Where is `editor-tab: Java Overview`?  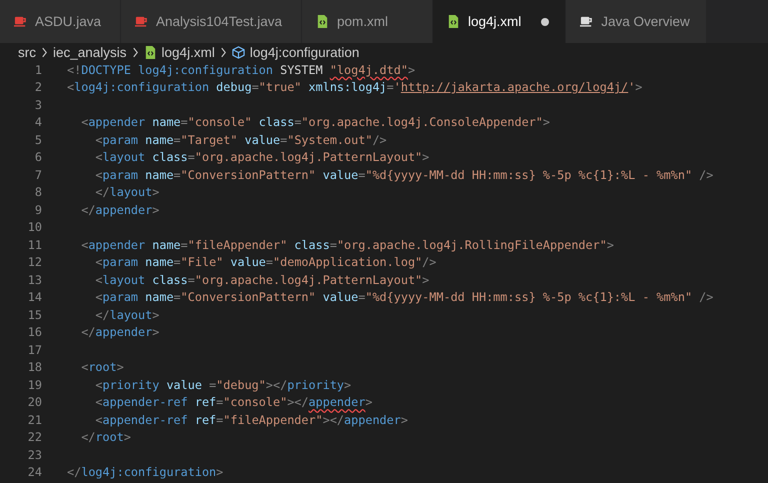 editor-tab: Java Overview is located at coordinates (636, 21).